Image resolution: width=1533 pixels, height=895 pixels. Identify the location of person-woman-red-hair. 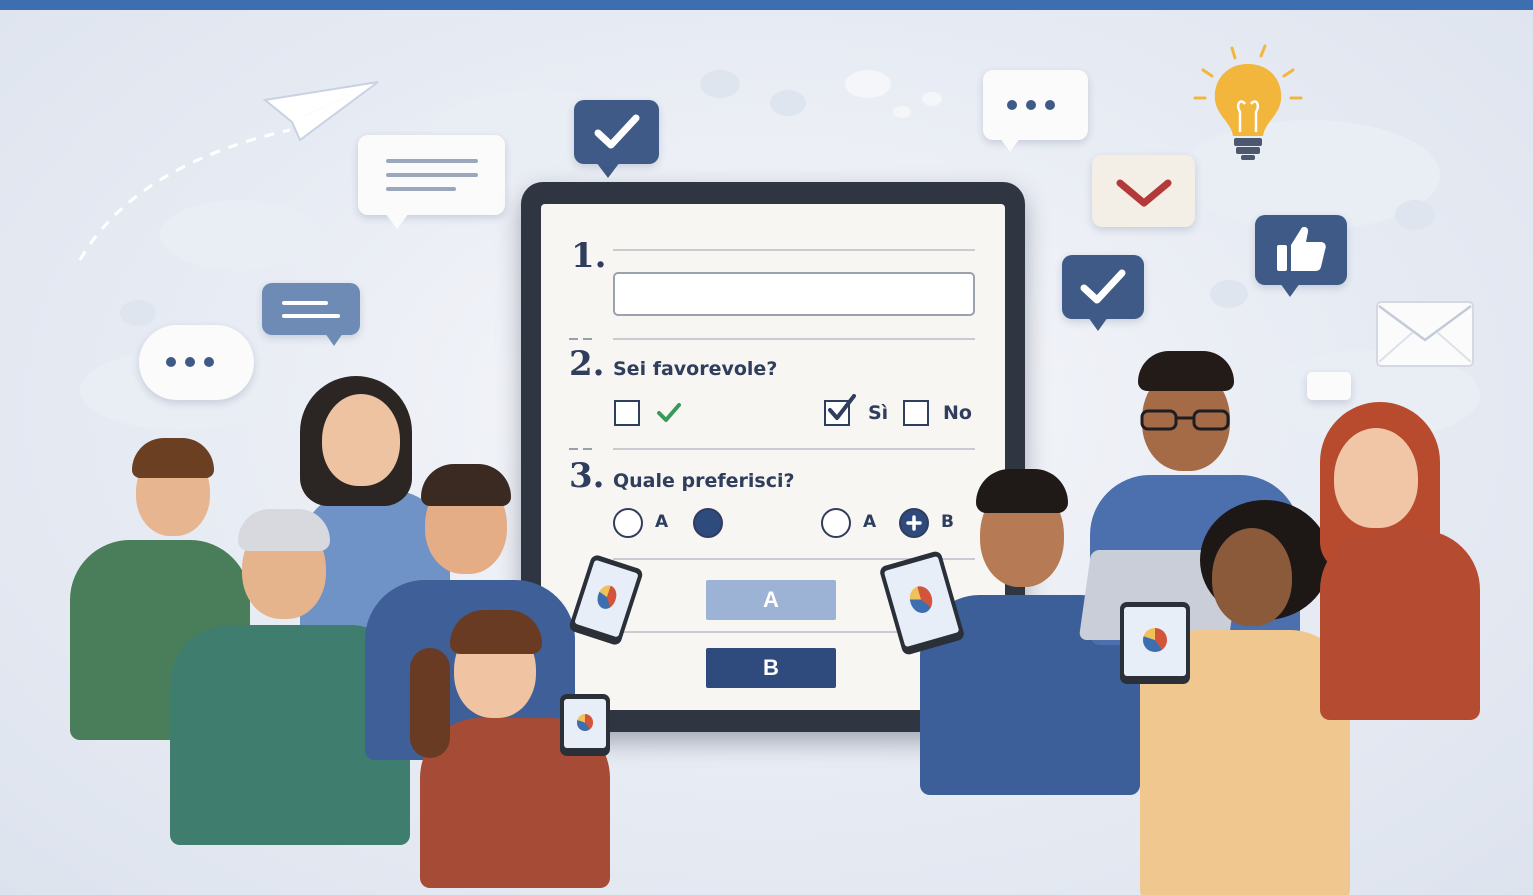
(1395, 560).